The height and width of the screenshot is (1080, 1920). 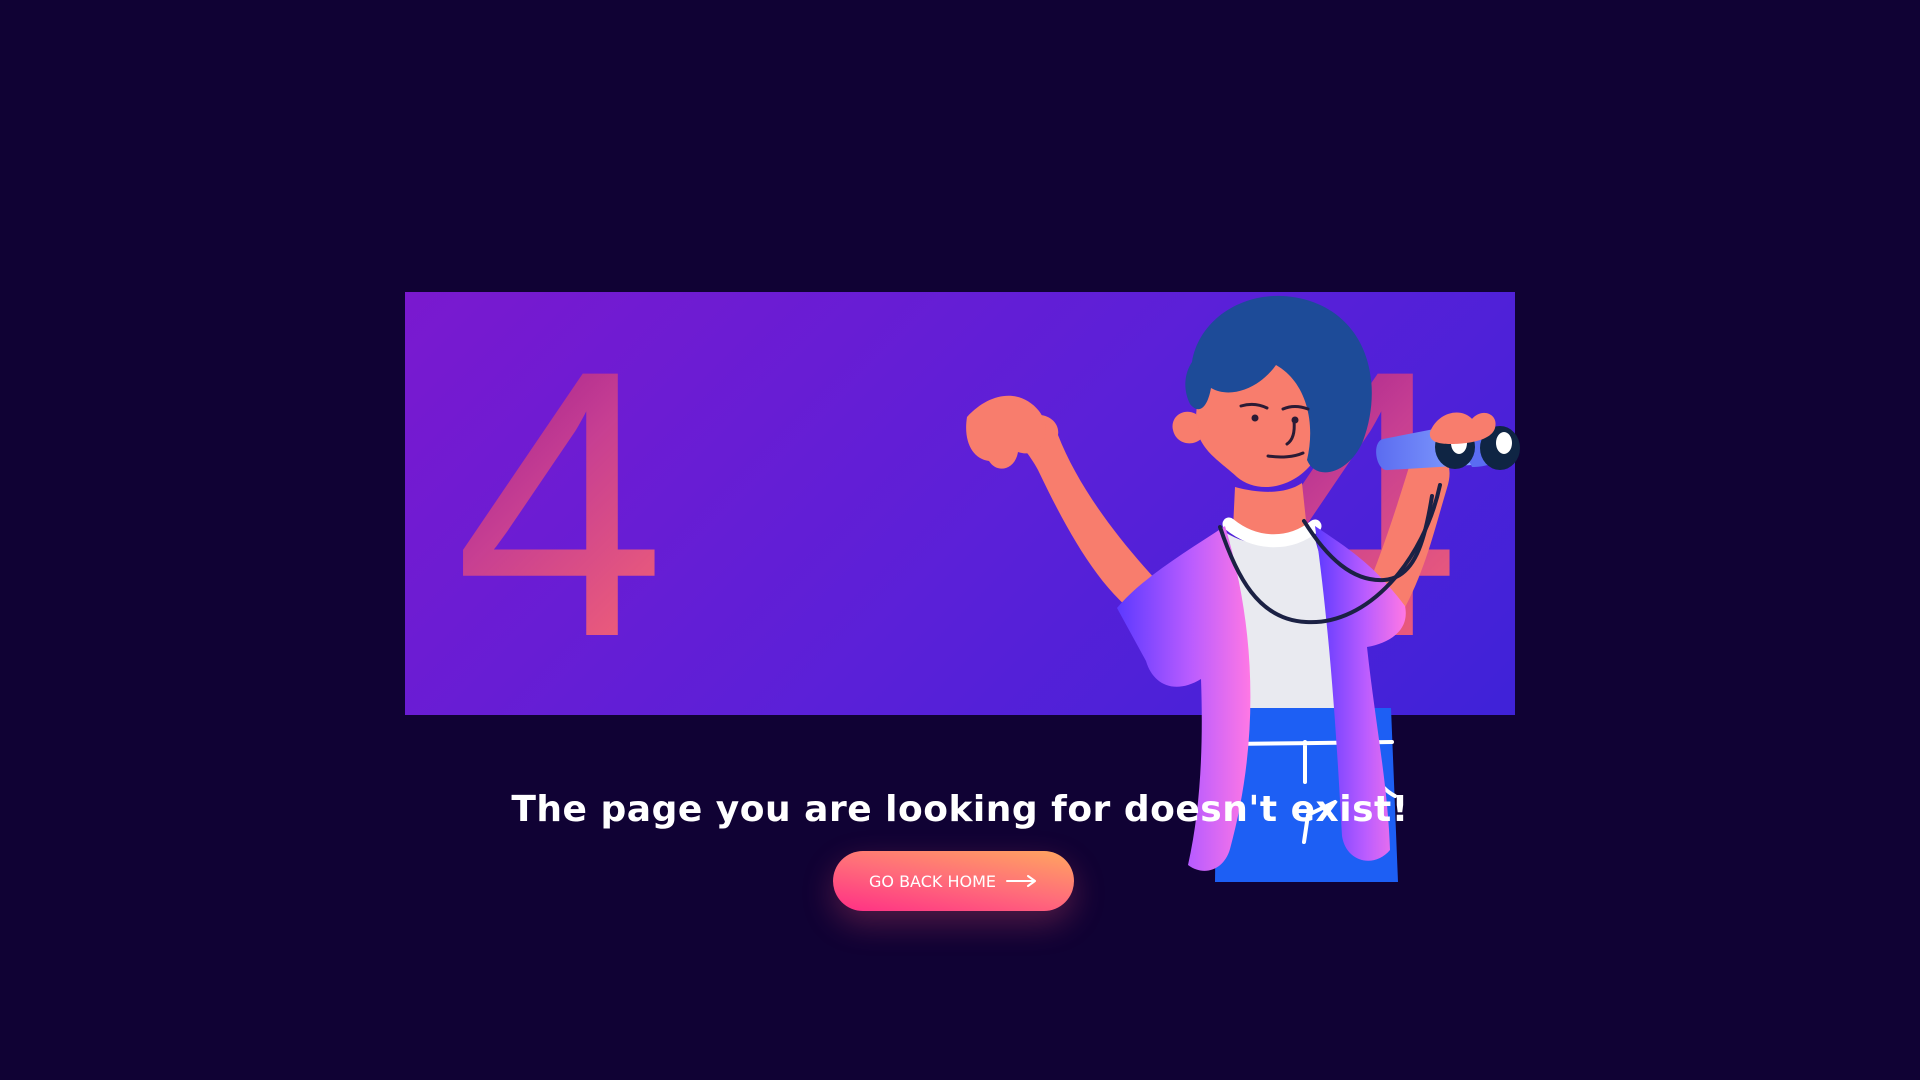 What do you see at coordinates (560, 503) in the screenshot?
I see `error-code-left-digit: 4` at bounding box center [560, 503].